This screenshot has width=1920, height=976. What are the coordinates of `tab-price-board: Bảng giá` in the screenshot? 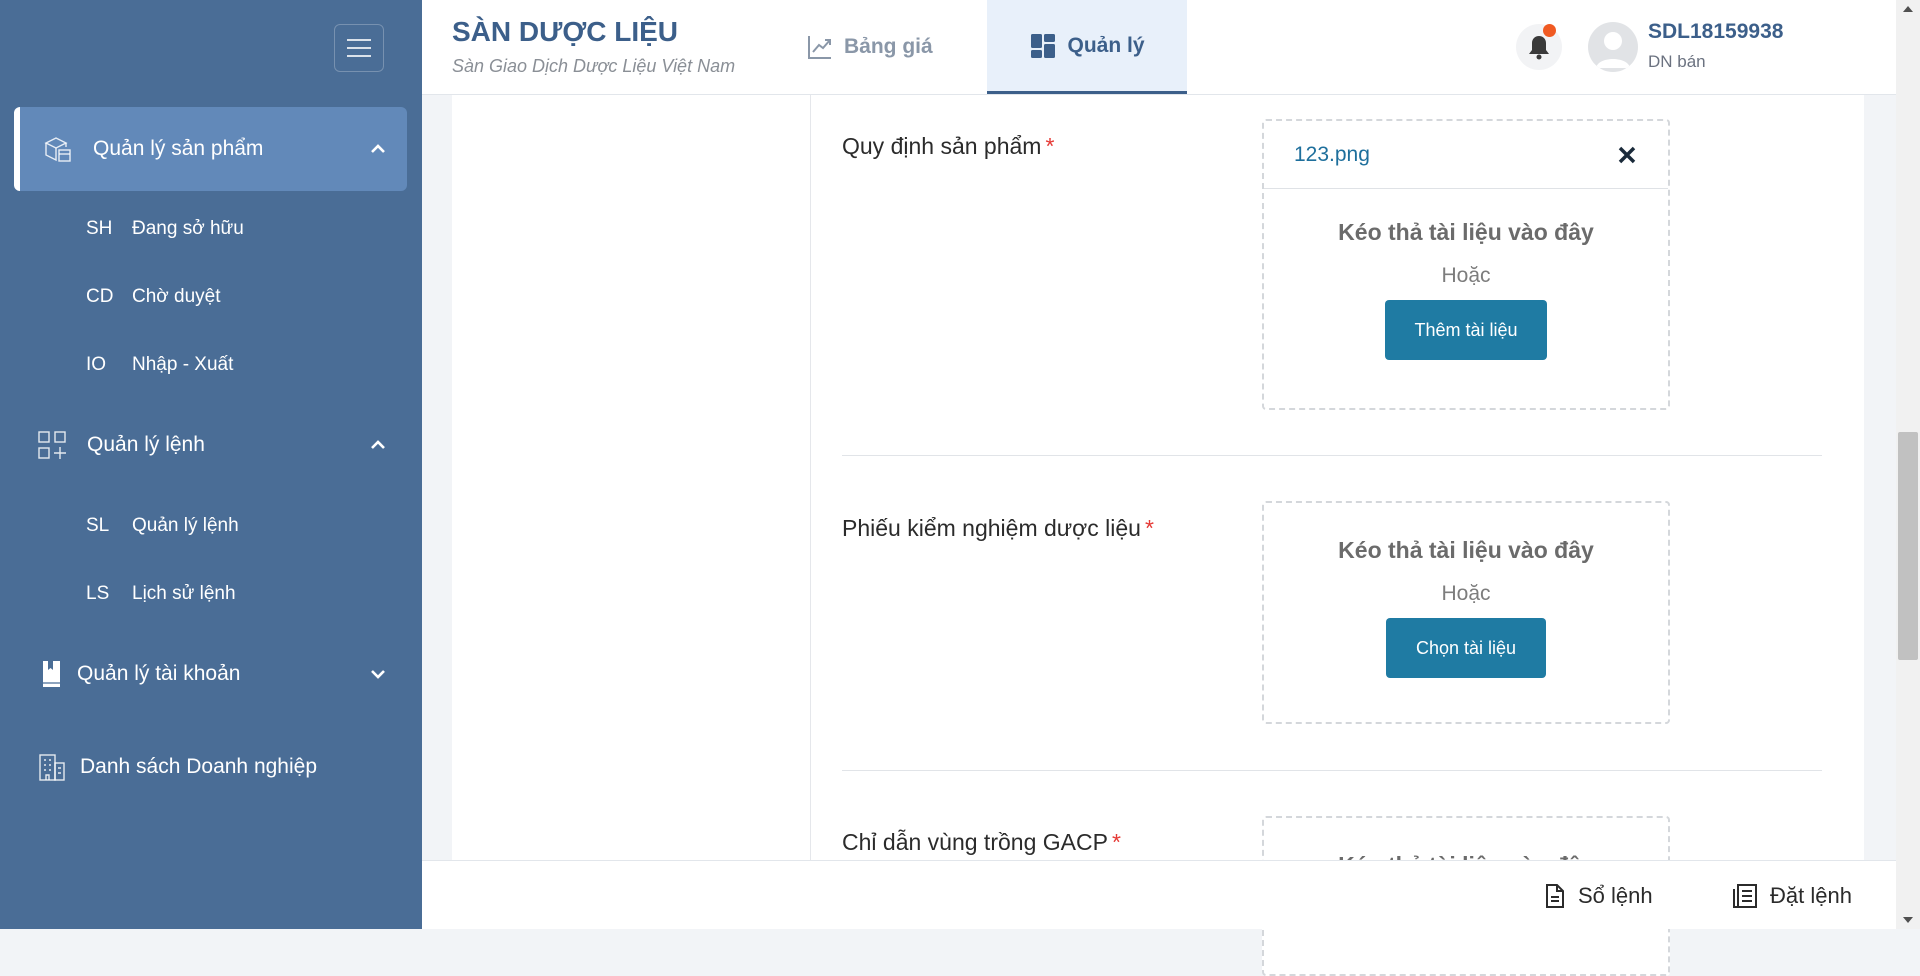 It's located at (896, 47).